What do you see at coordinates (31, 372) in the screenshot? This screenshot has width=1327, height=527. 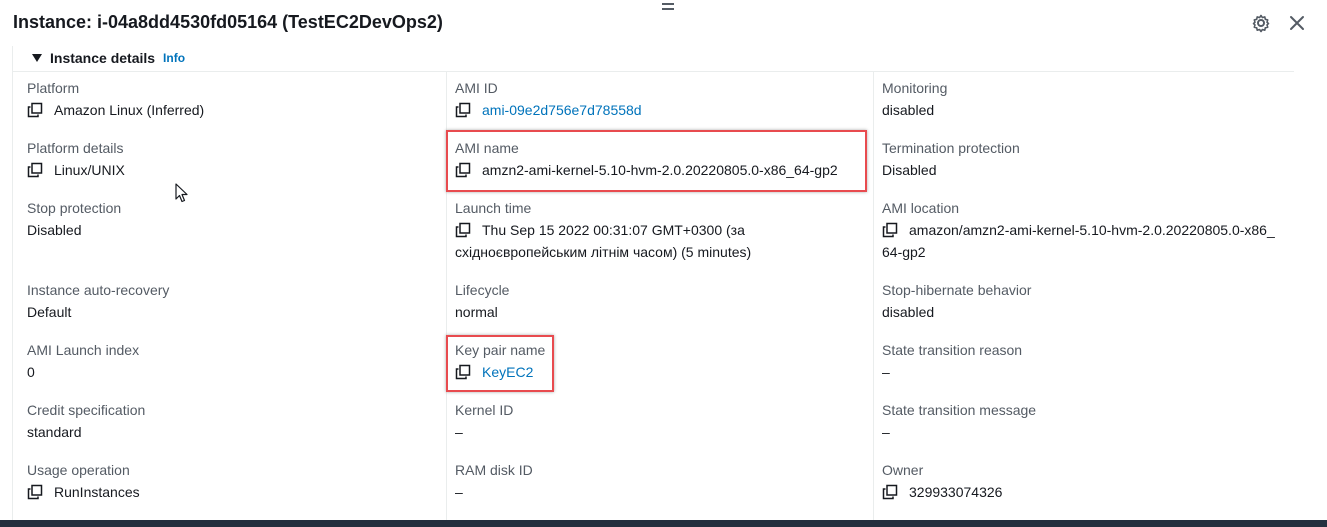 I see `field-value: 0` at bounding box center [31, 372].